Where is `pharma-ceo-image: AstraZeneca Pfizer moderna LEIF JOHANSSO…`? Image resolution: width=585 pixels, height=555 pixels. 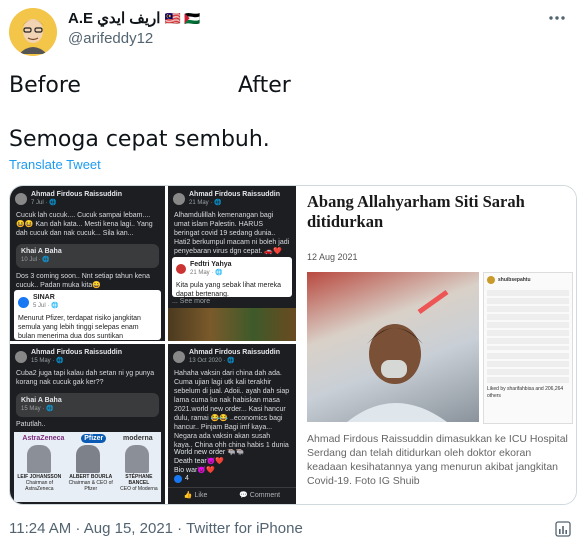 pharma-ceo-image: AstraZeneca Pfizer moderna LEIF JOHANSSO… is located at coordinates (87, 467).